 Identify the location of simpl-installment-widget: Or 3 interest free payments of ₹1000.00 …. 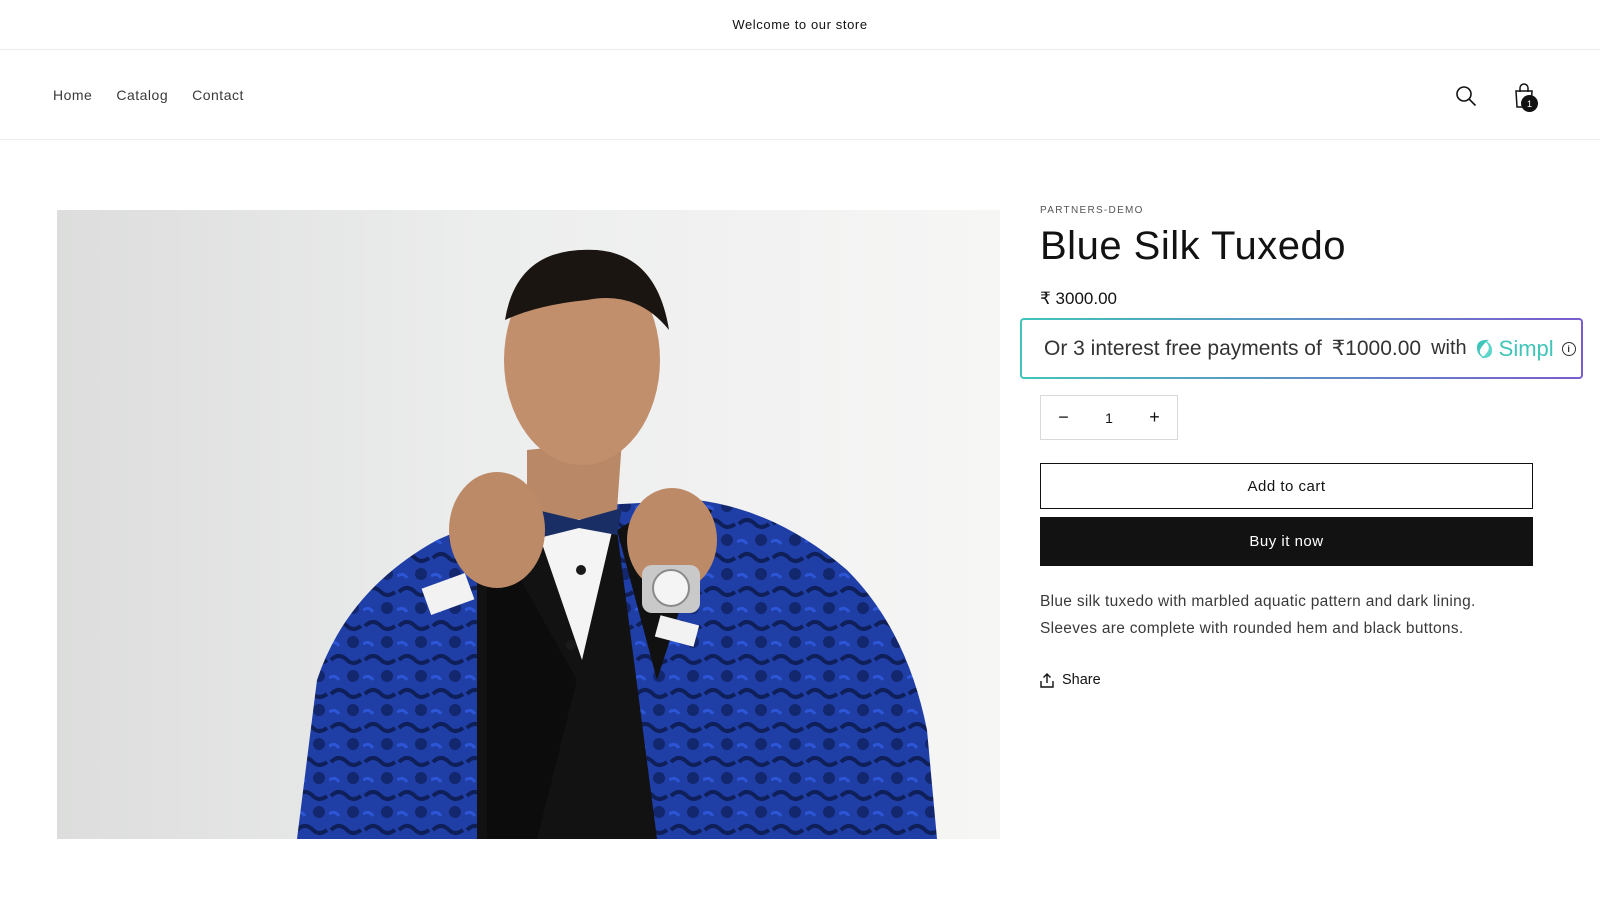
(1301, 348).